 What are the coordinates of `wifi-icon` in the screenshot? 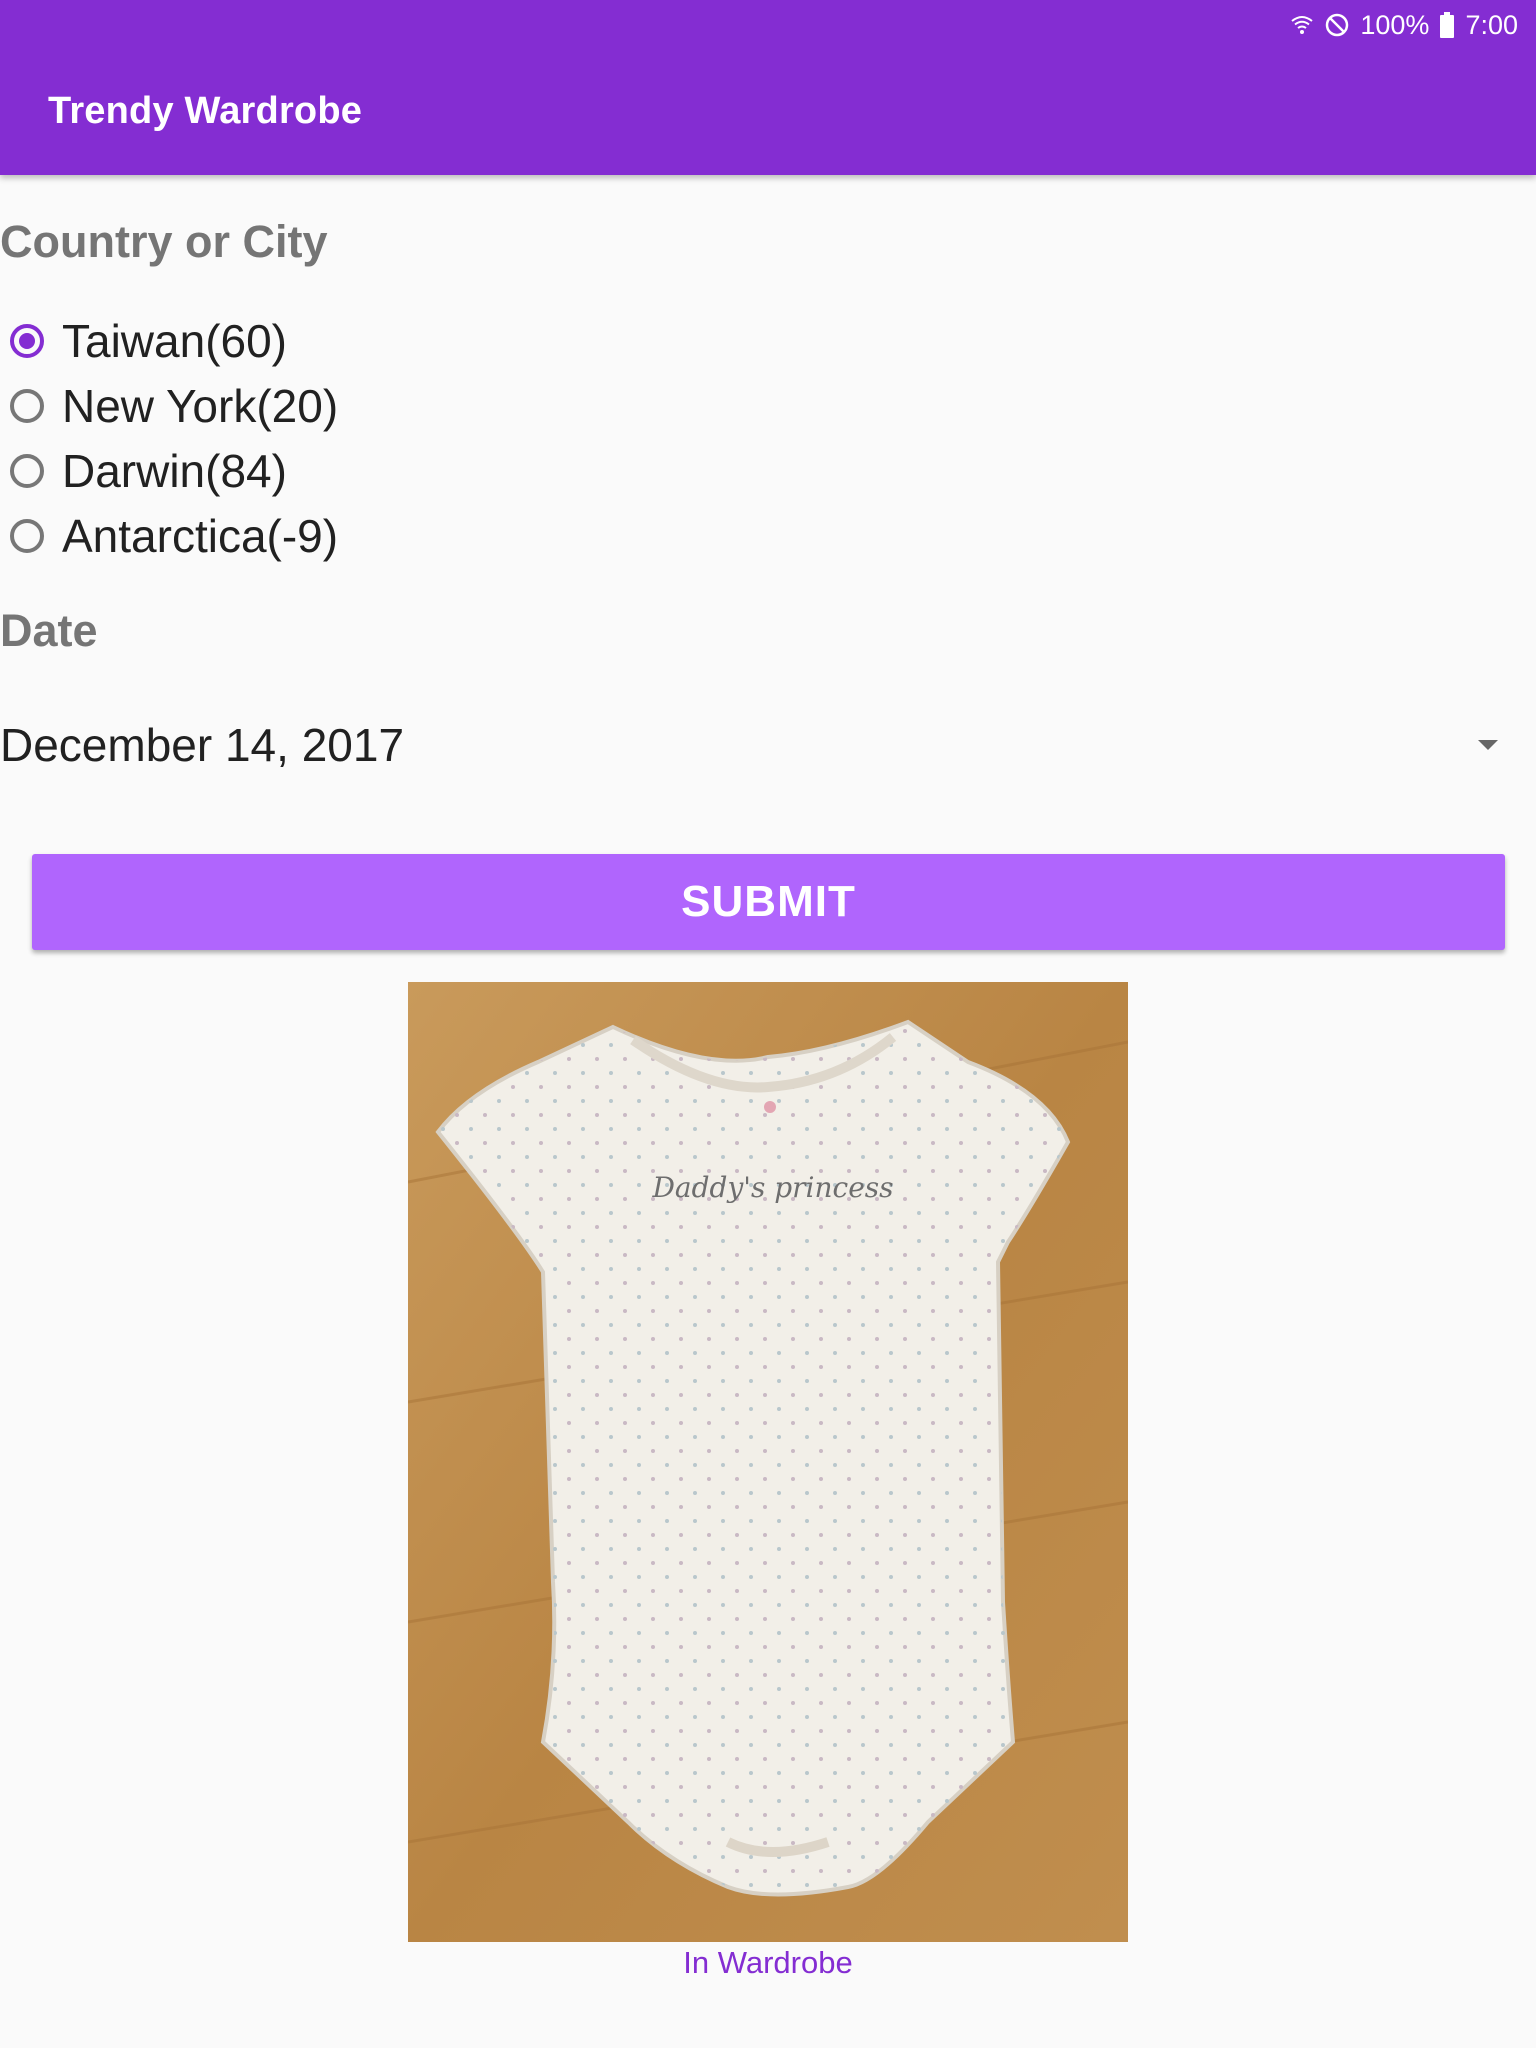 It's located at (1302, 25).